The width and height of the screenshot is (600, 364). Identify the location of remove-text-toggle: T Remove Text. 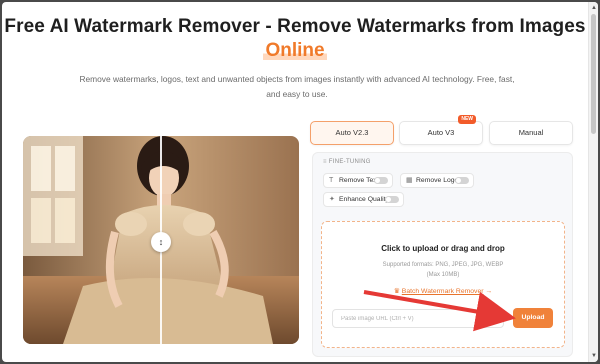
(358, 180).